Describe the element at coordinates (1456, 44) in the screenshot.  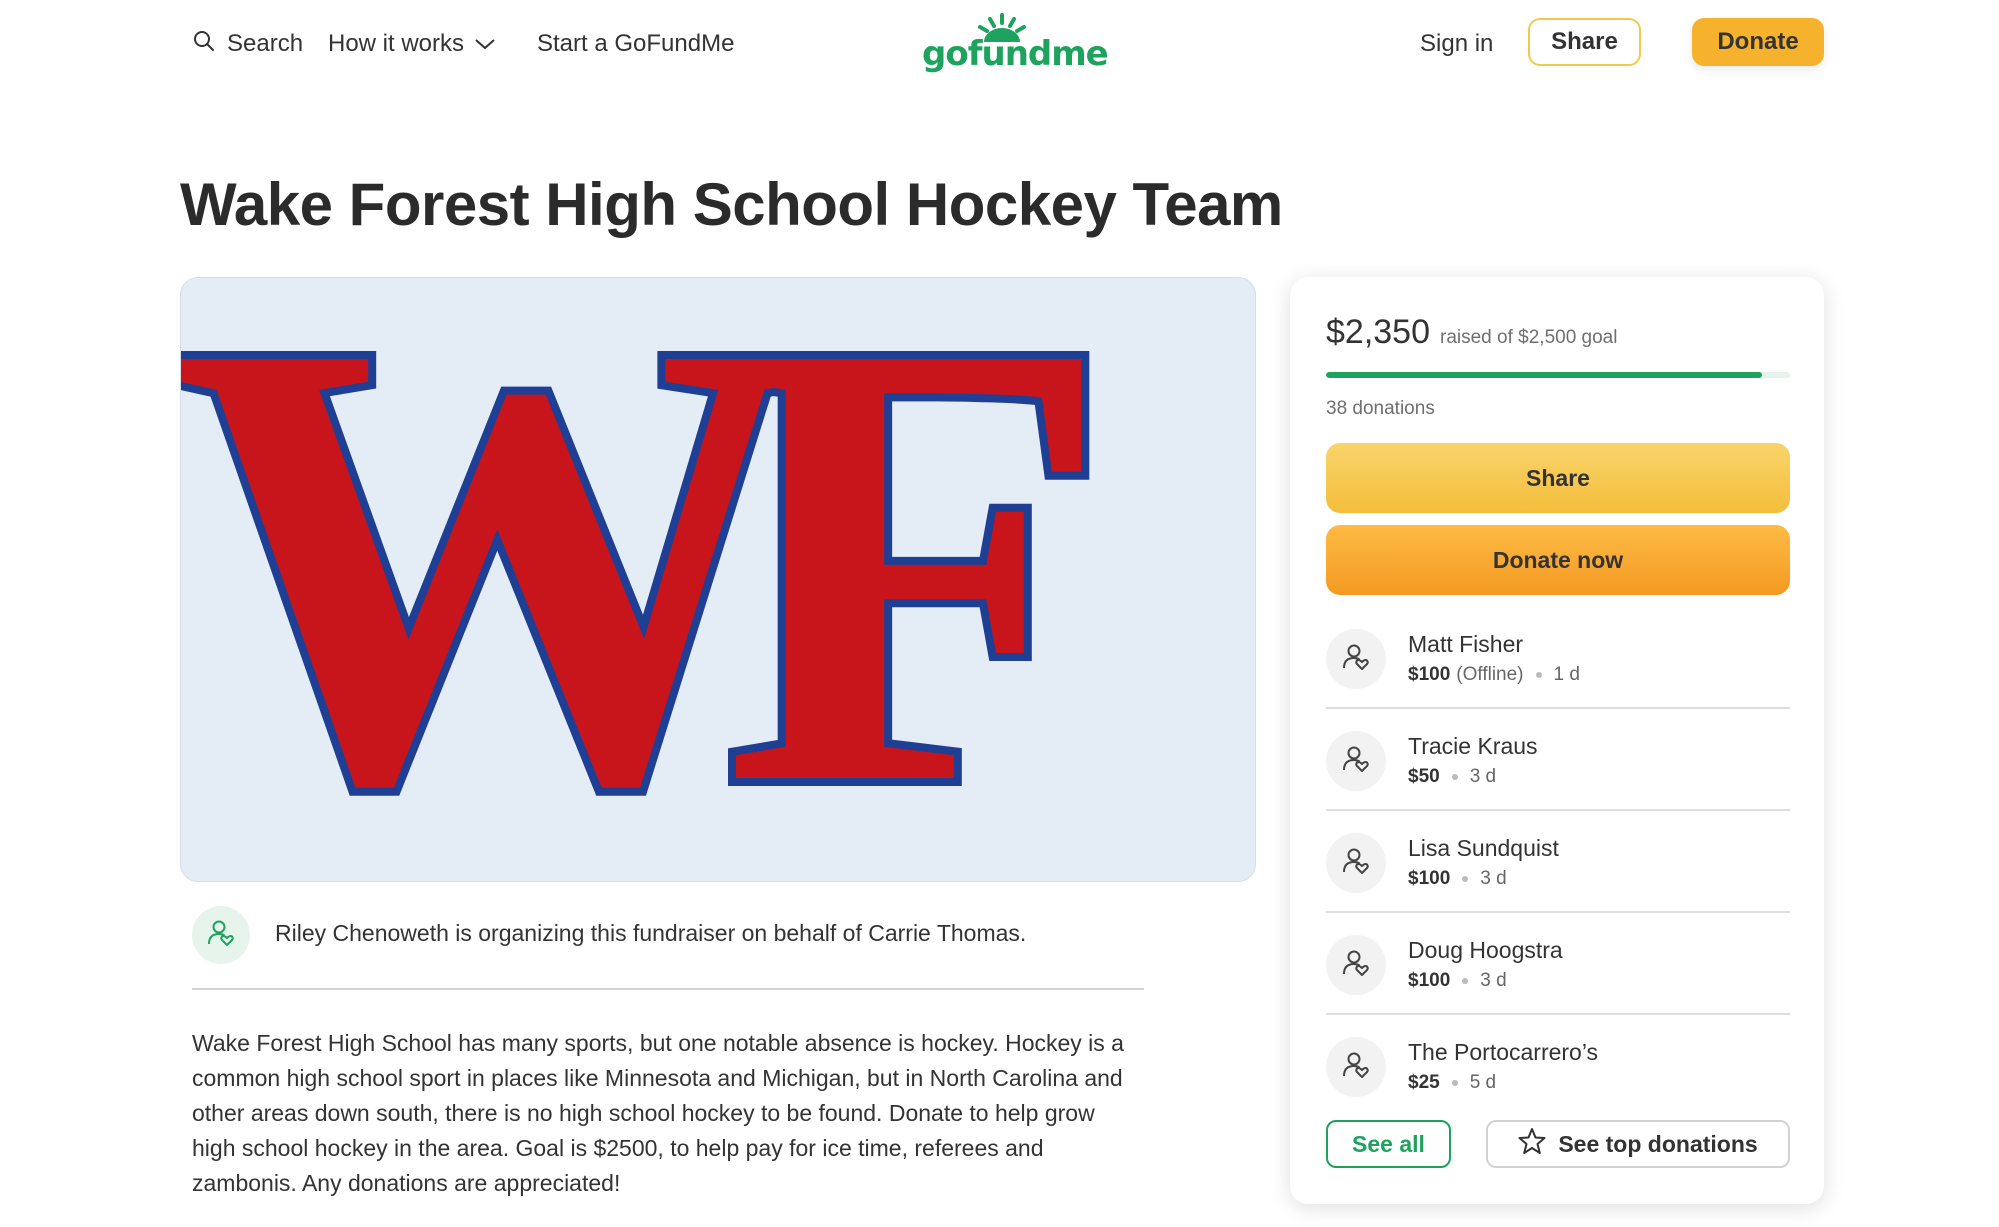
I see `sign-in-link: Sign in` at that location.